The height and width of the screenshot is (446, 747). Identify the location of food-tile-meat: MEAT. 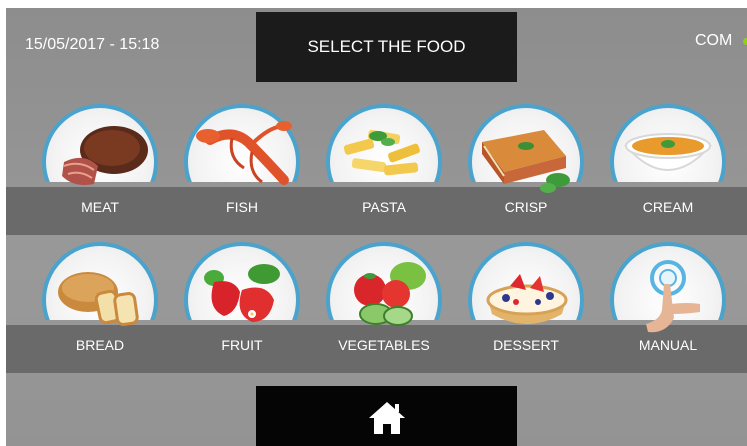
(100, 169).